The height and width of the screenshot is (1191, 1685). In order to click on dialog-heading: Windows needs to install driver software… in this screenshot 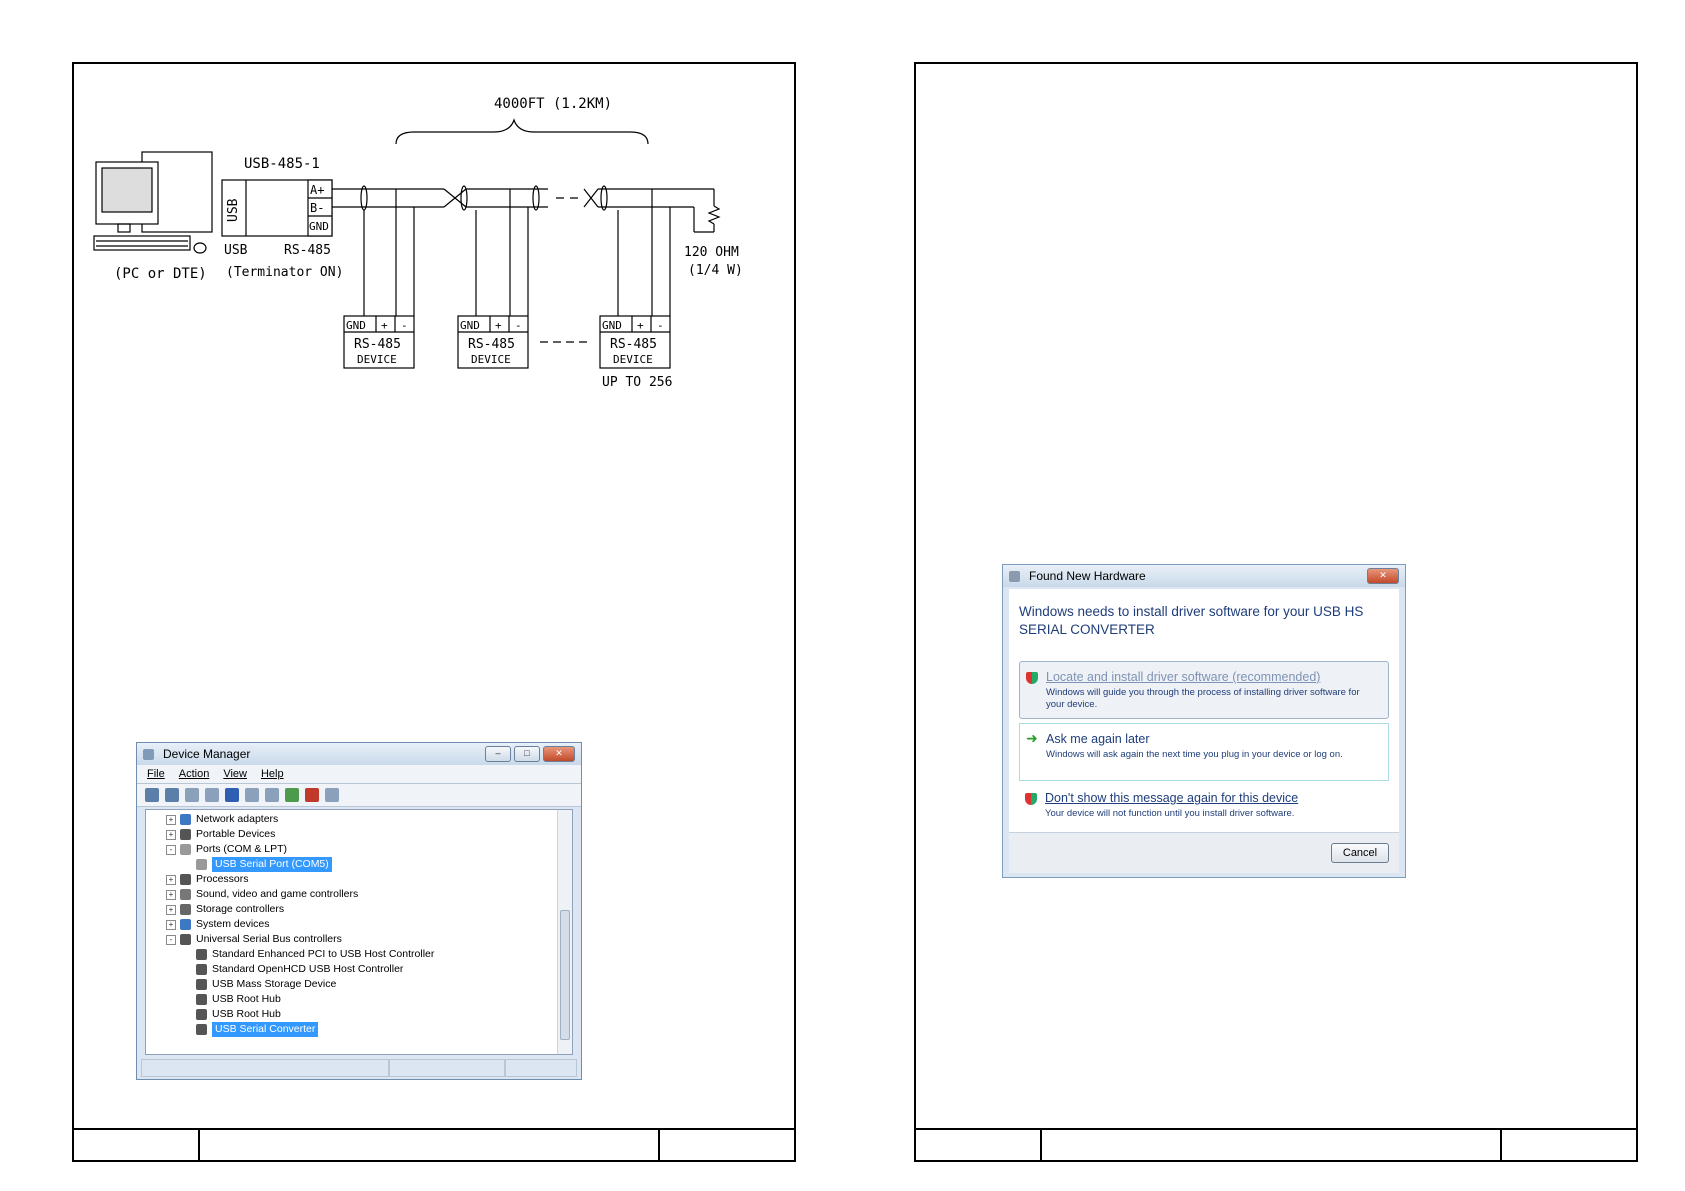, I will do `click(1191, 620)`.